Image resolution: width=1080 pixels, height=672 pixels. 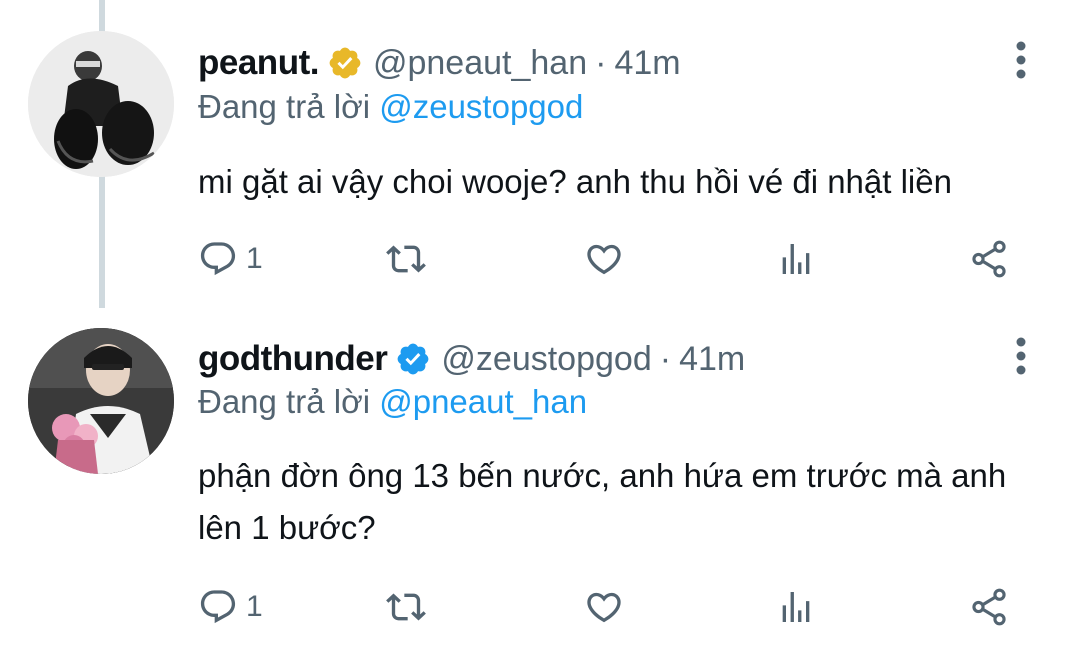 I want to click on replying-to-line: Đang trả lời @zeustopgod, so click(x=390, y=107).